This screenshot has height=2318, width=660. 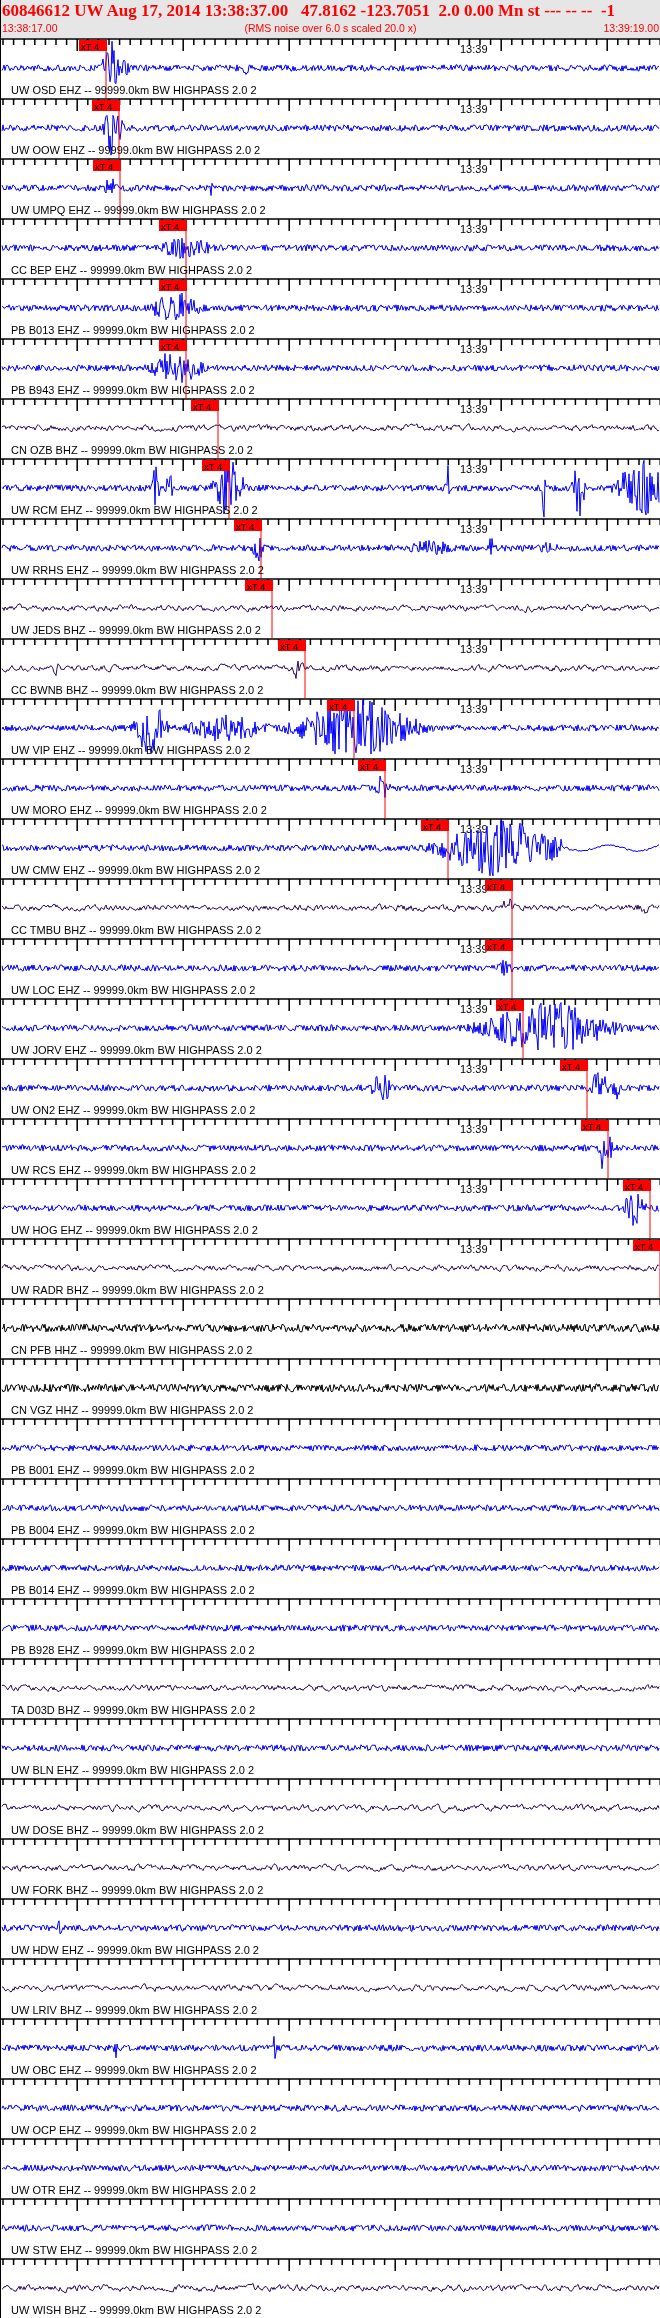 I want to click on end-time: 13:39:19.00, so click(x=631, y=28).